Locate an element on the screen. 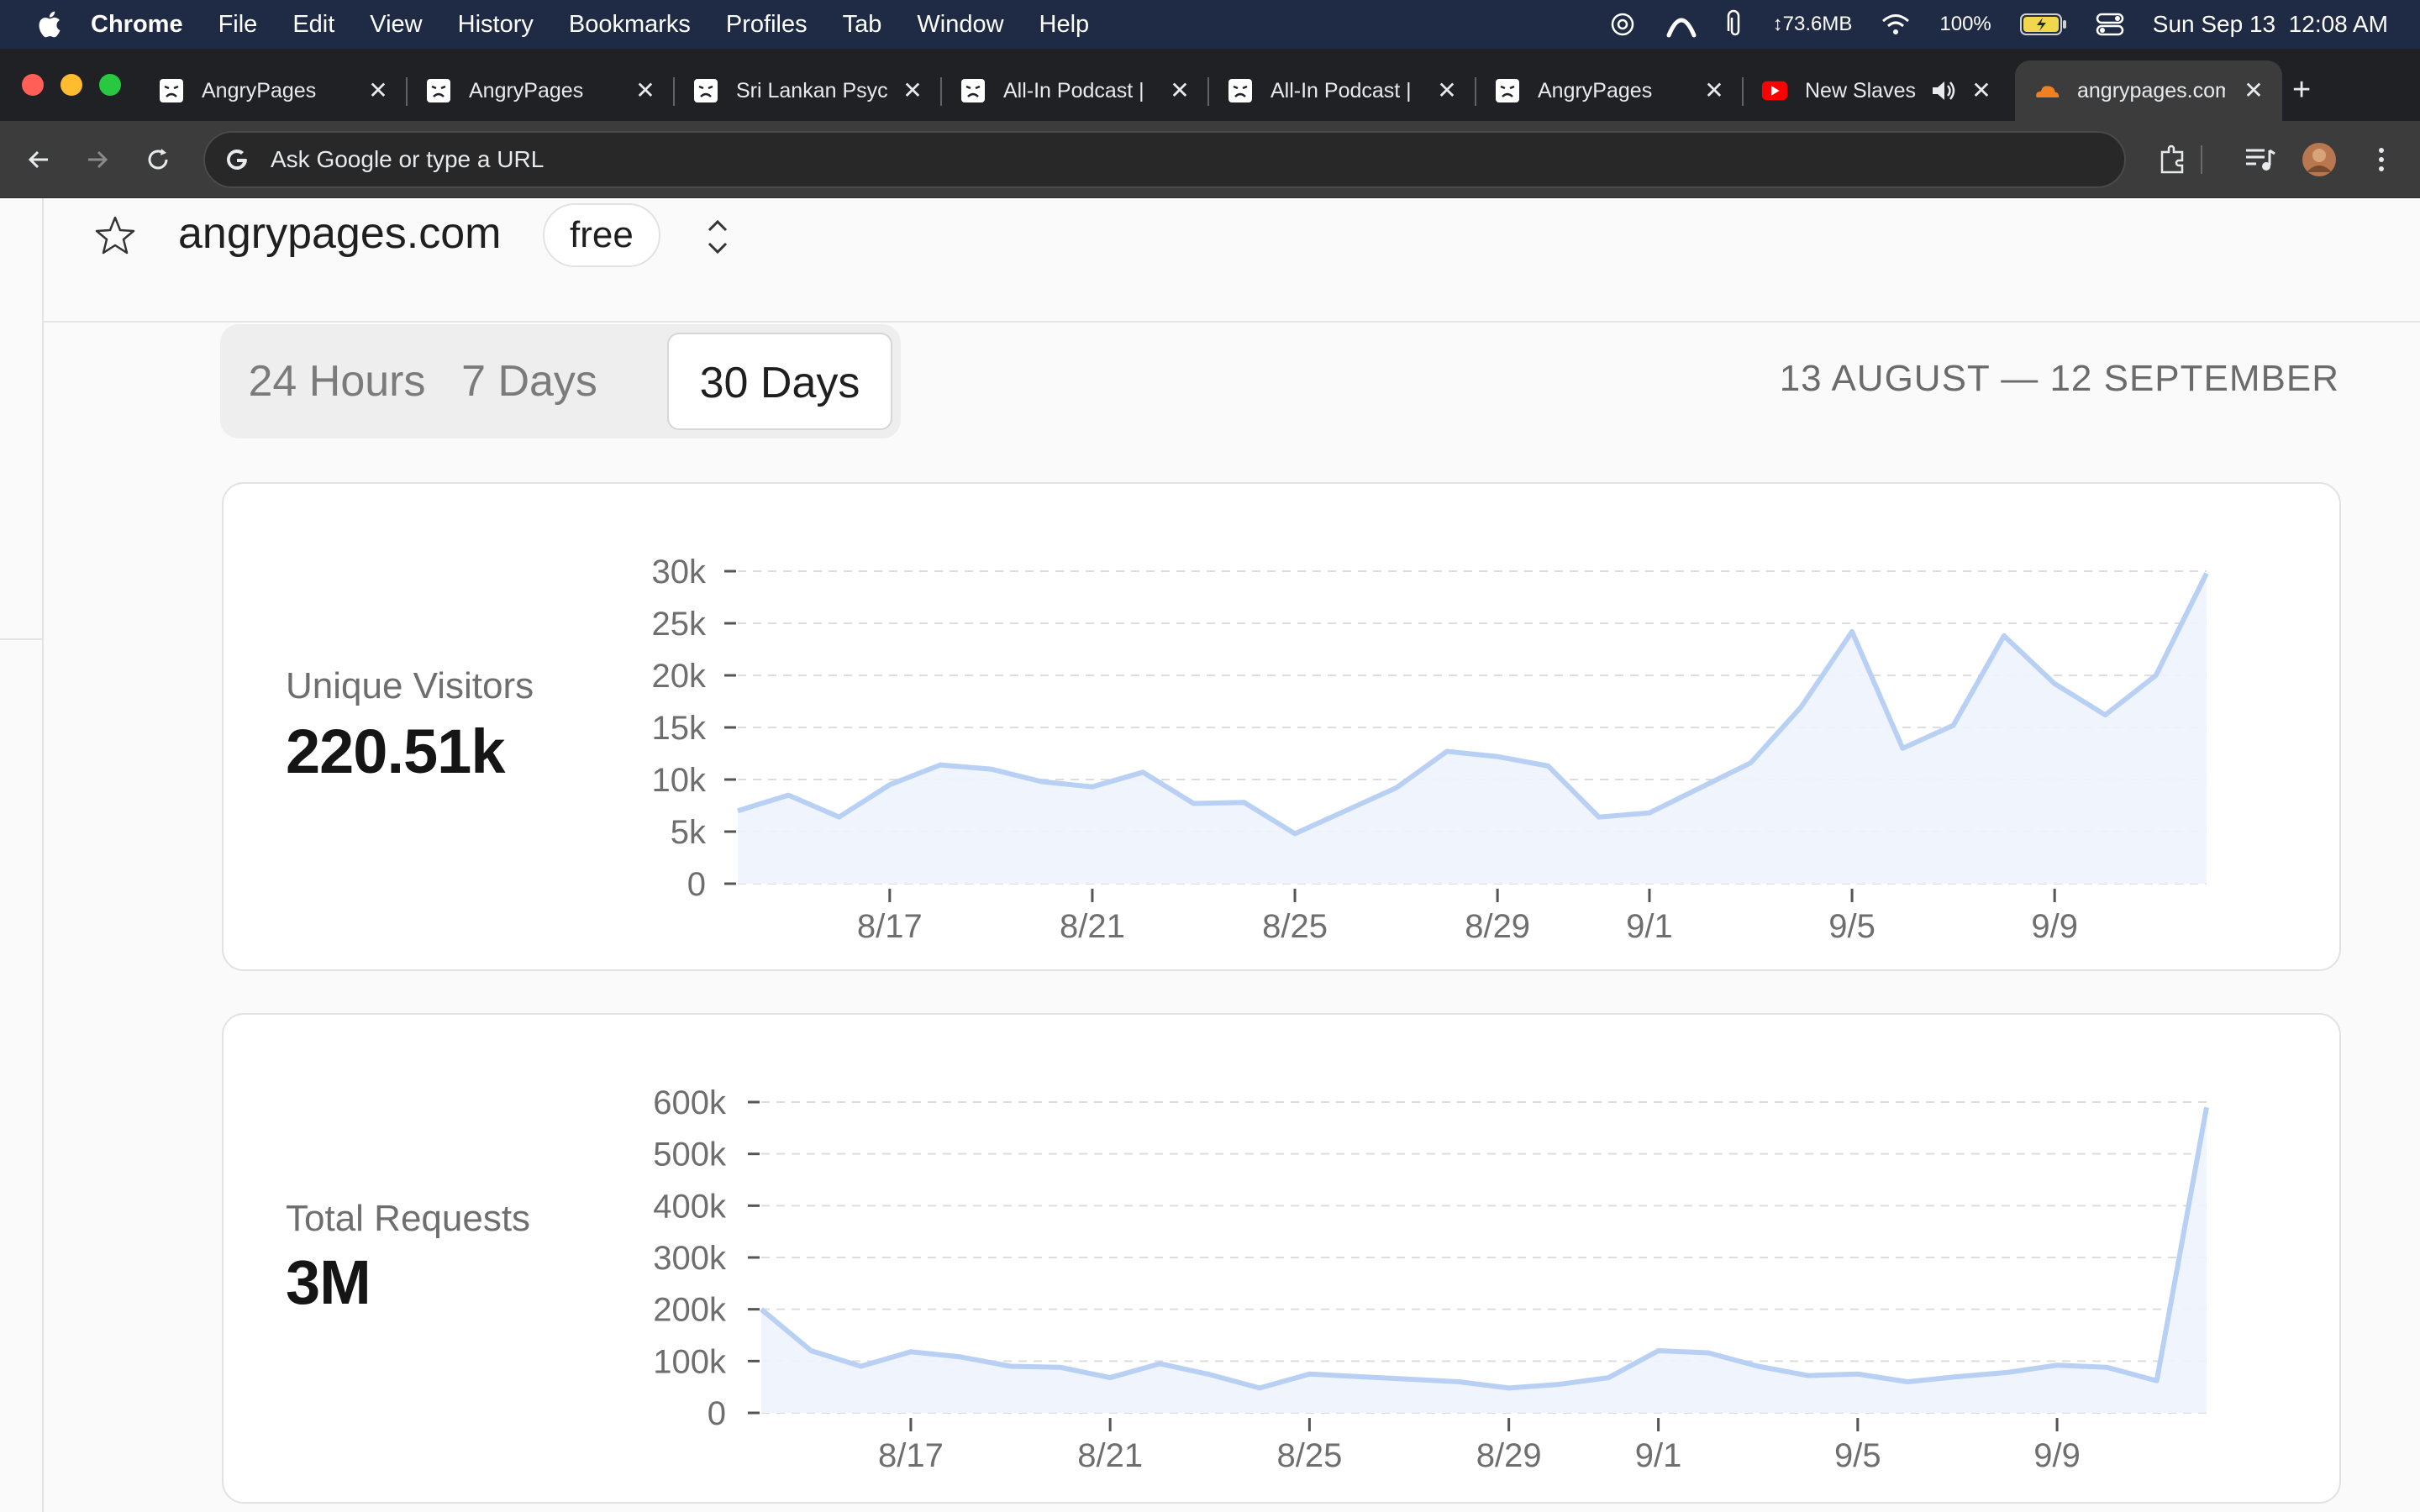  y-tick-label: 100k is located at coordinates (690, 1361).